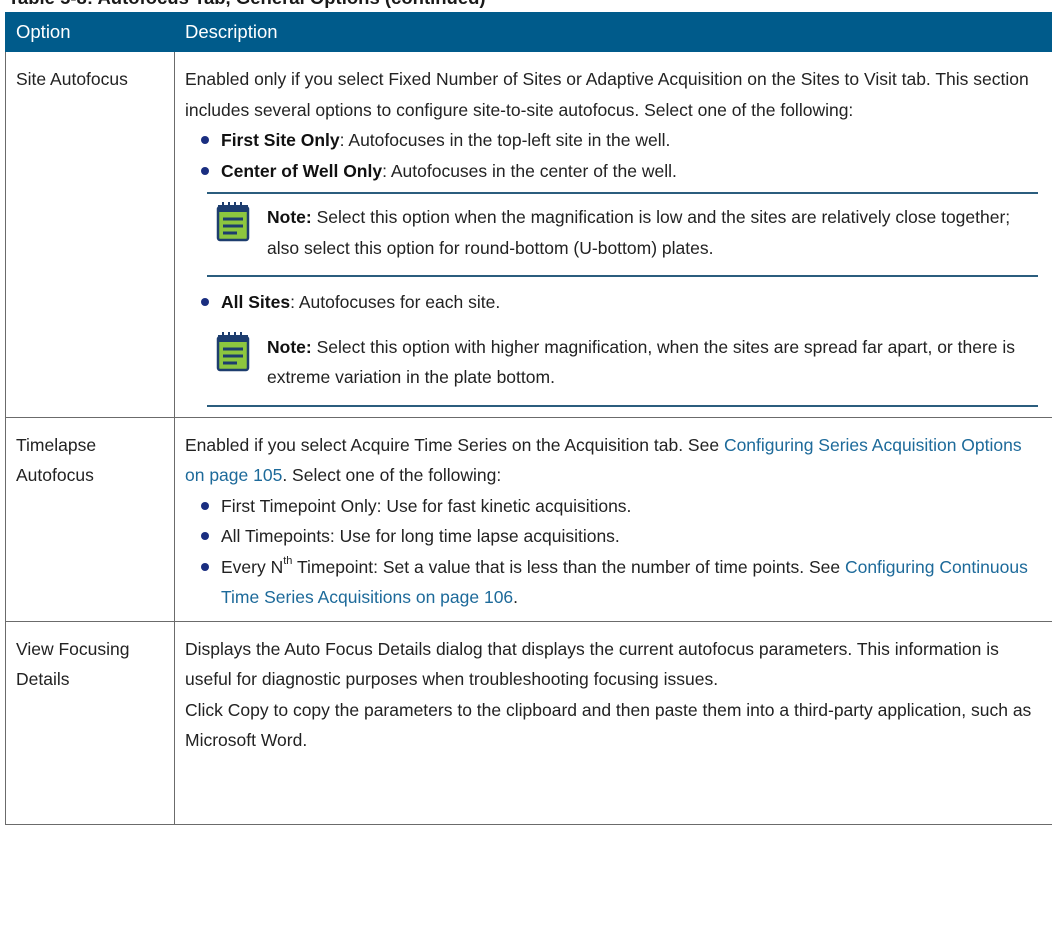  What do you see at coordinates (529, 170) in the screenshot?
I see `term-description: : Autofocuses in the center of the well.` at bounding box center [529, 170].